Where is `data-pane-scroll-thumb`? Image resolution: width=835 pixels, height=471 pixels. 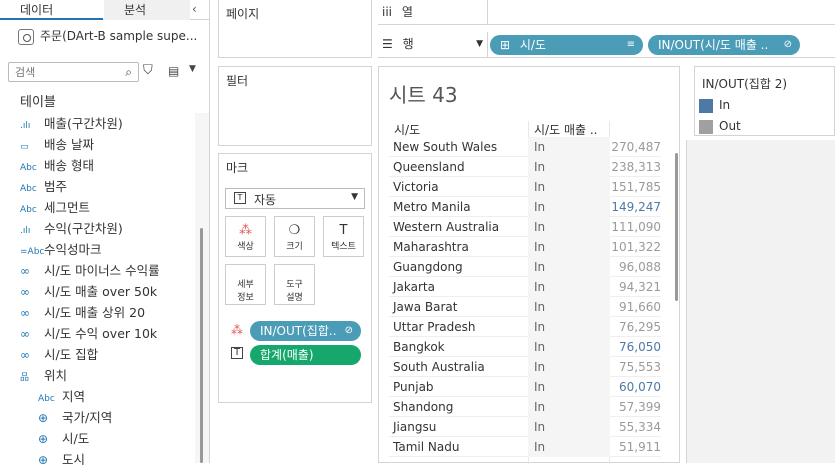 data-pane-scroll-thumb is located at coordinates (201, 345).